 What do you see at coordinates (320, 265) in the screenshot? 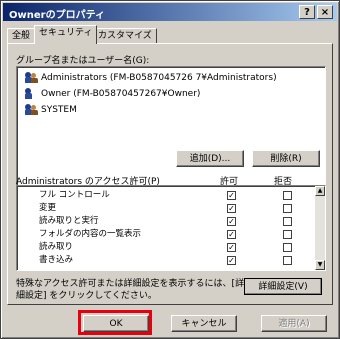
I see `scroll-down-icon: ▼` at bounding box center [320, 265].